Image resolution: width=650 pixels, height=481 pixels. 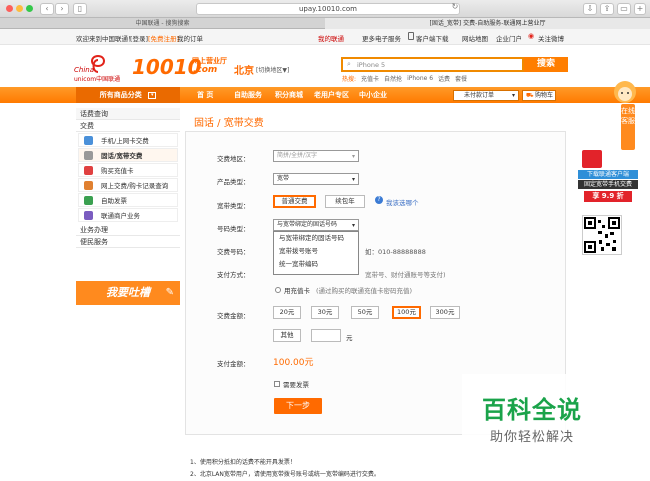 What do you see at coordinates (128, 114) in the screenshot?
I see `sidebar-section-bill-query: 话费查询` at bounding box center [128, 114].